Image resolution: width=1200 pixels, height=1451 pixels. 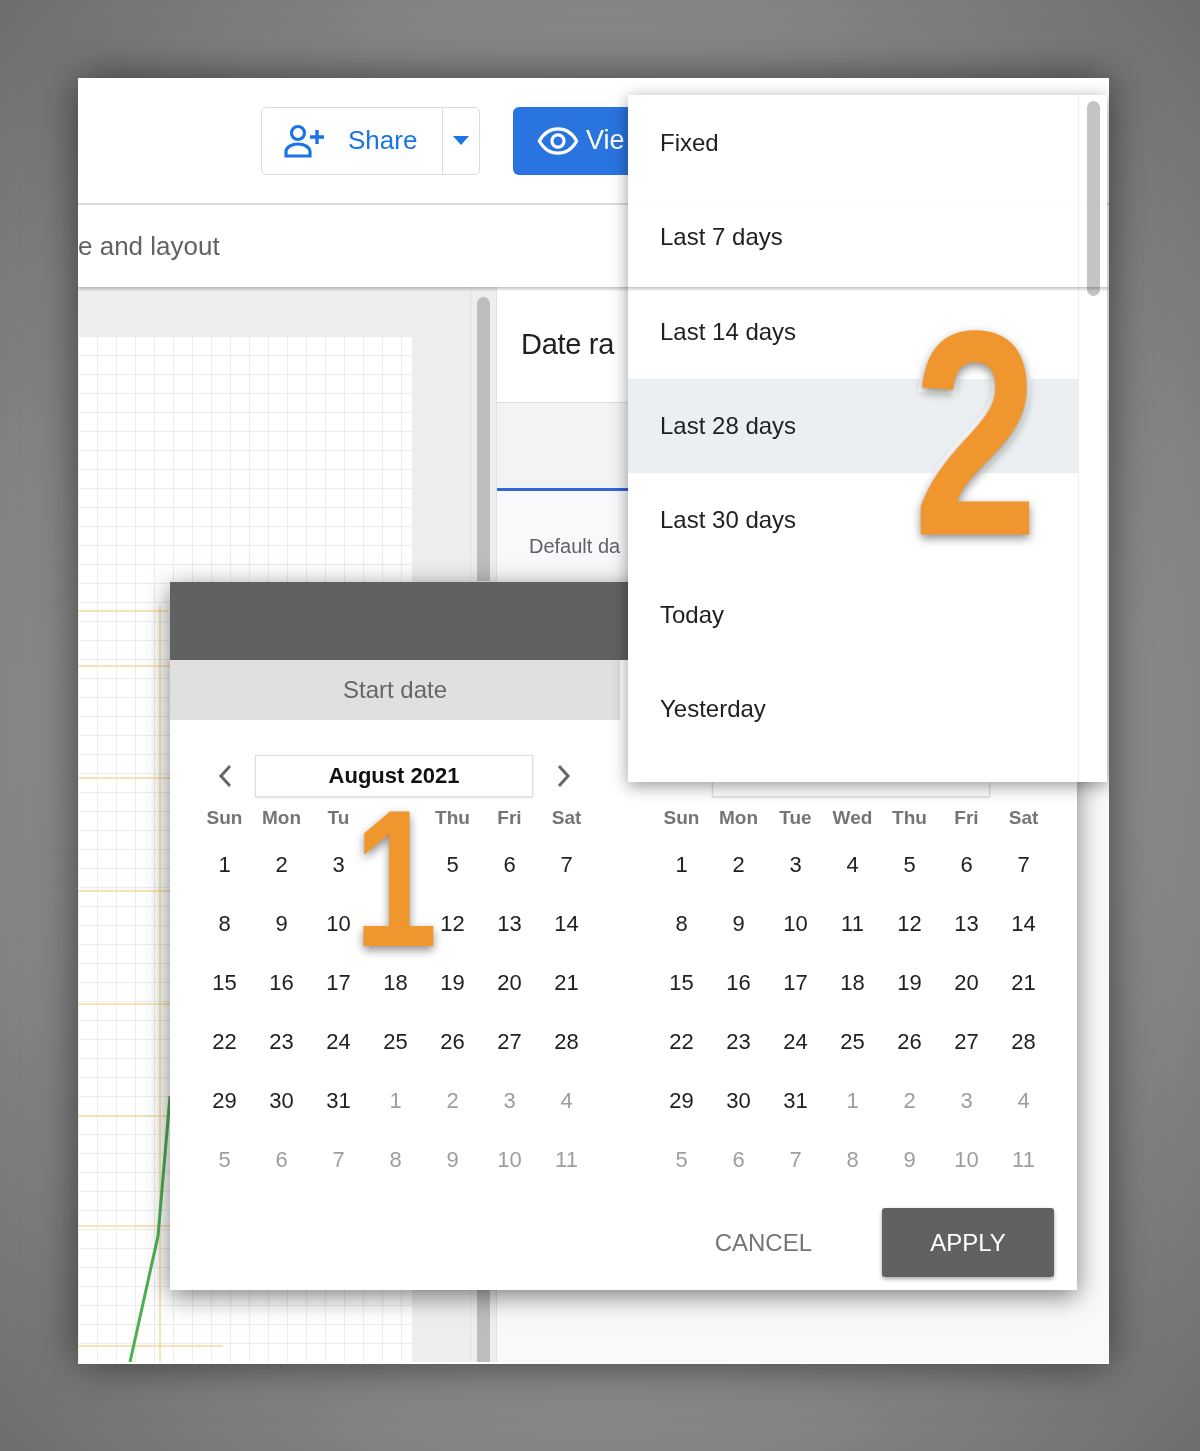 What do you see at coordinates (853, 237) in the screenshot?
I see `menu-item: Last 7 days` at bounding box center [853, 237].